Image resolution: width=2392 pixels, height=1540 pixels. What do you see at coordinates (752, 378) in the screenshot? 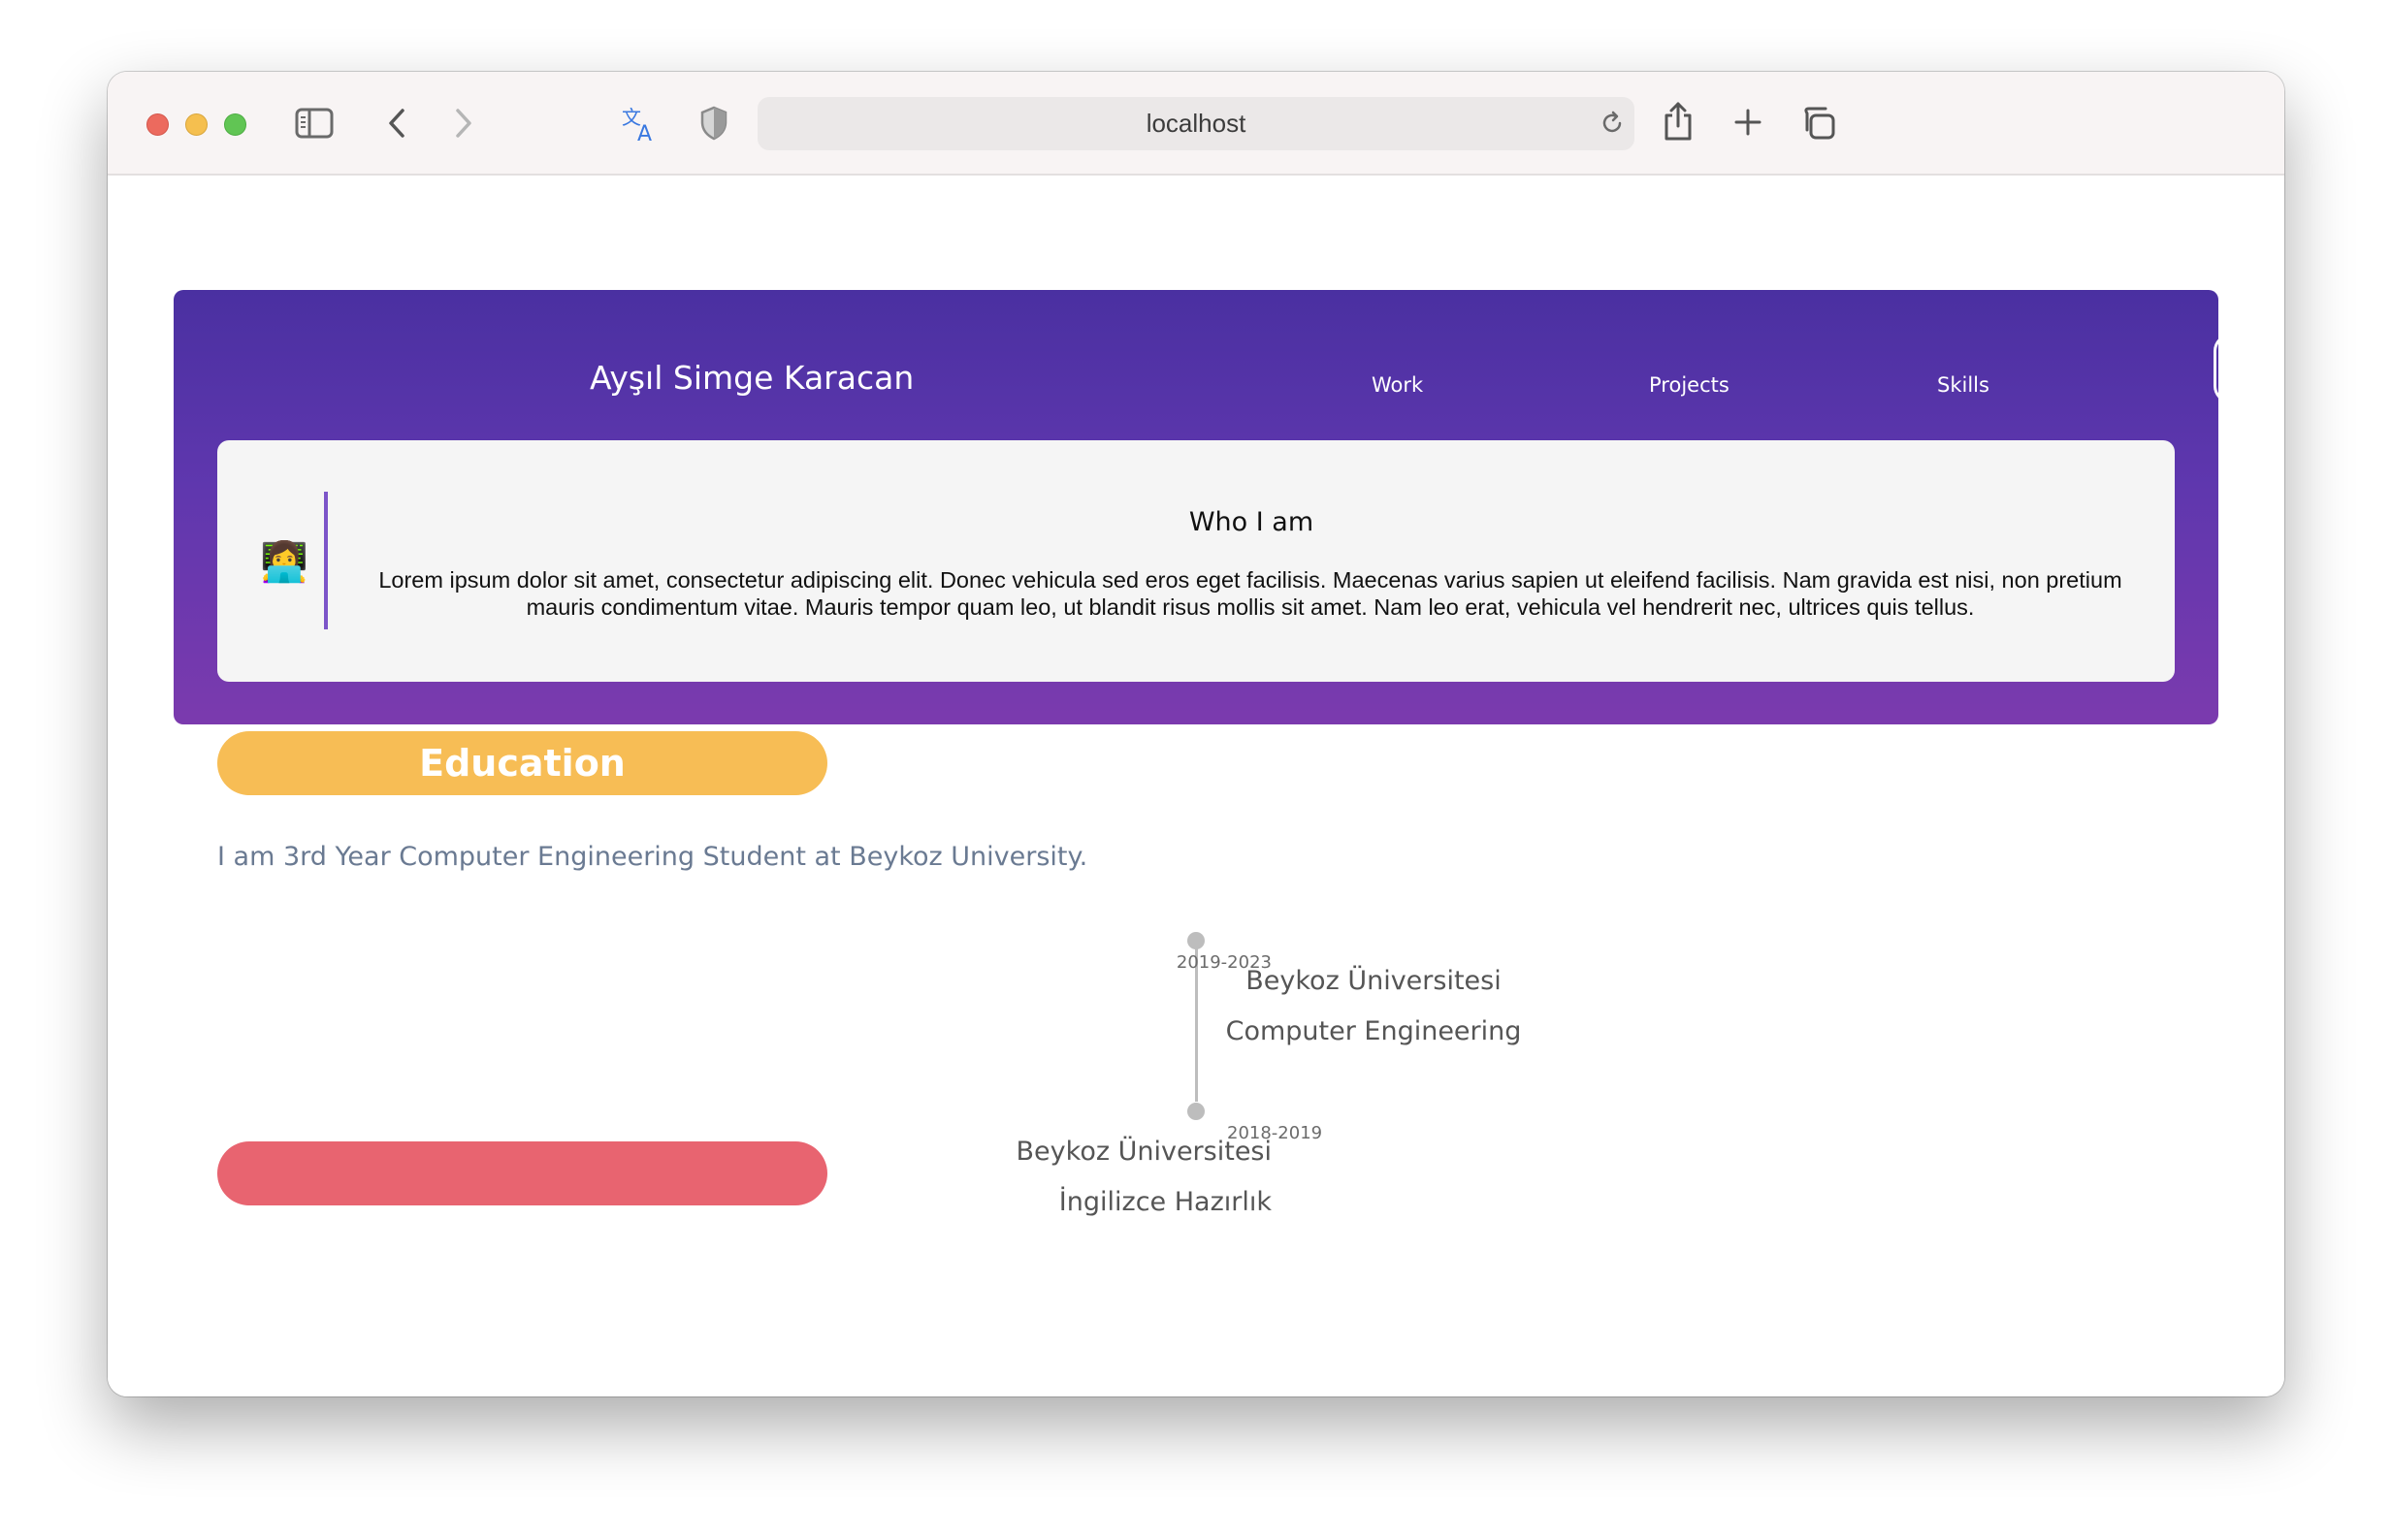
I see `site-owner-name: Ayşıl Simge Karacan` at bounding box center [752, 378].